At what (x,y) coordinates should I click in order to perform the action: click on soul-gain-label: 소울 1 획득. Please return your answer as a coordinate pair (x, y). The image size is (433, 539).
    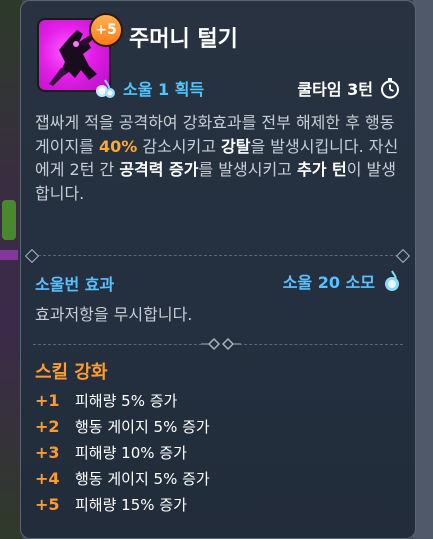
    Looking at the image, I should click on (164, 89).